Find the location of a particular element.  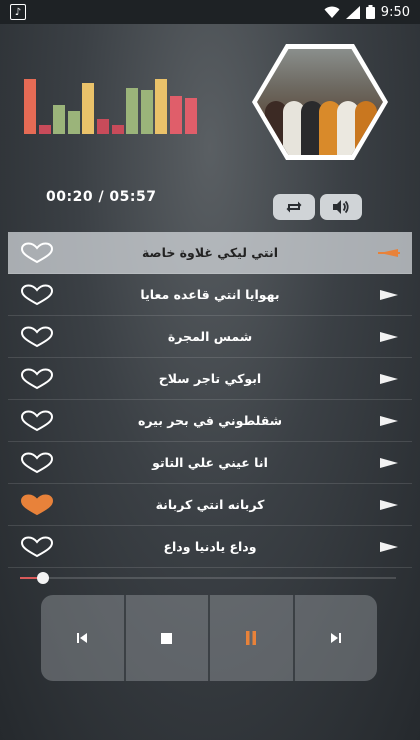

wifi-icon is located at coordinates (332, 12).